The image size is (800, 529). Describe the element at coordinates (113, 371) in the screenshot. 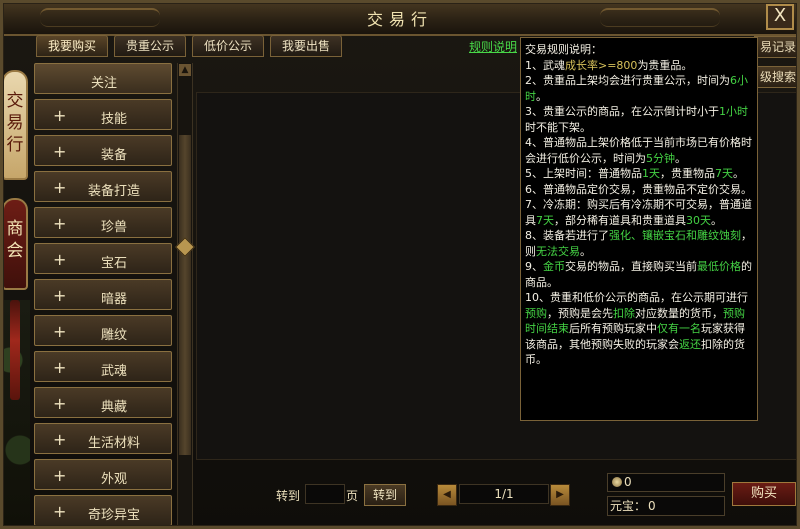

I see `category-label: 武魂` at that location.